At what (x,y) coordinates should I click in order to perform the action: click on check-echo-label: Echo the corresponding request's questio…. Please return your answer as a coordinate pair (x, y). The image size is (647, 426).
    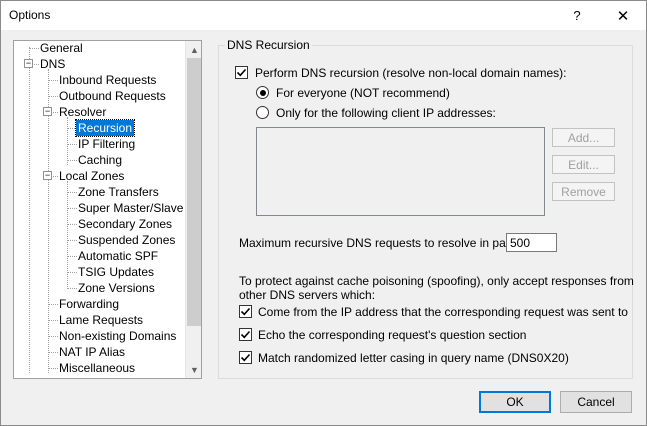
    Looking at the image, I should click on (392, 335).